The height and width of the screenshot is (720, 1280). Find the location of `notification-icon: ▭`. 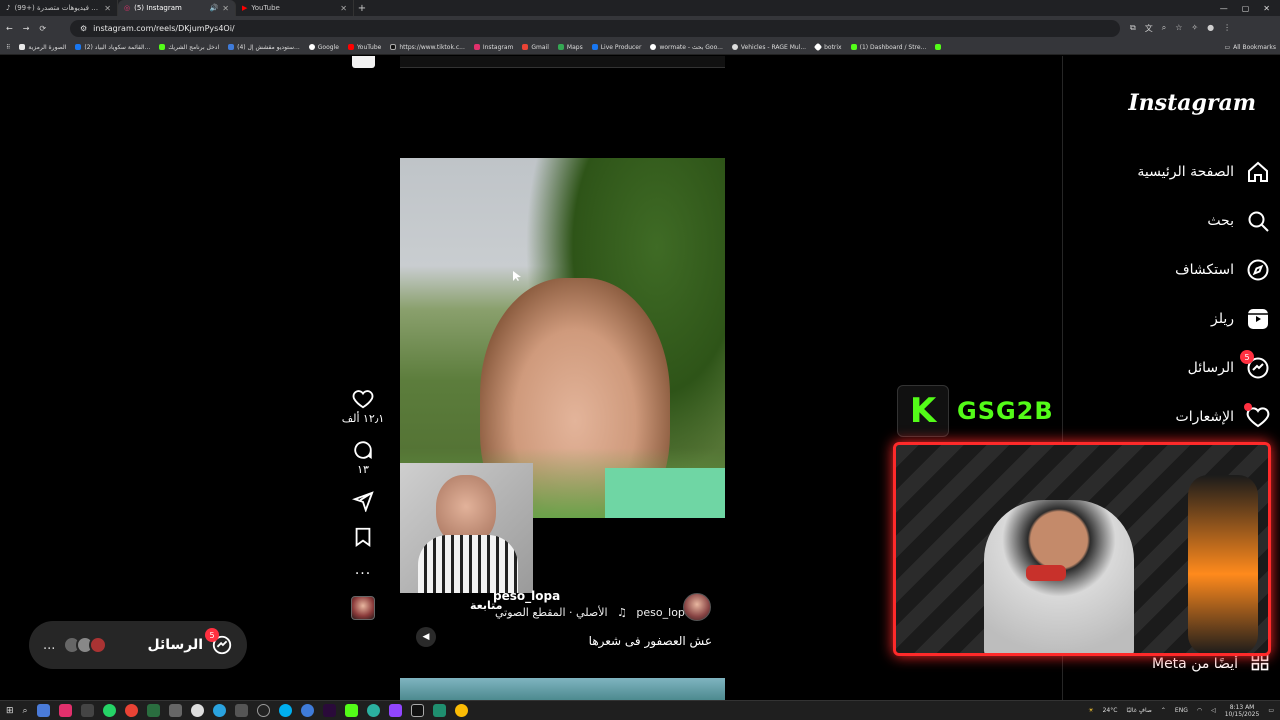

notification-icon: ▭ is located at coordinates (1271, 710).